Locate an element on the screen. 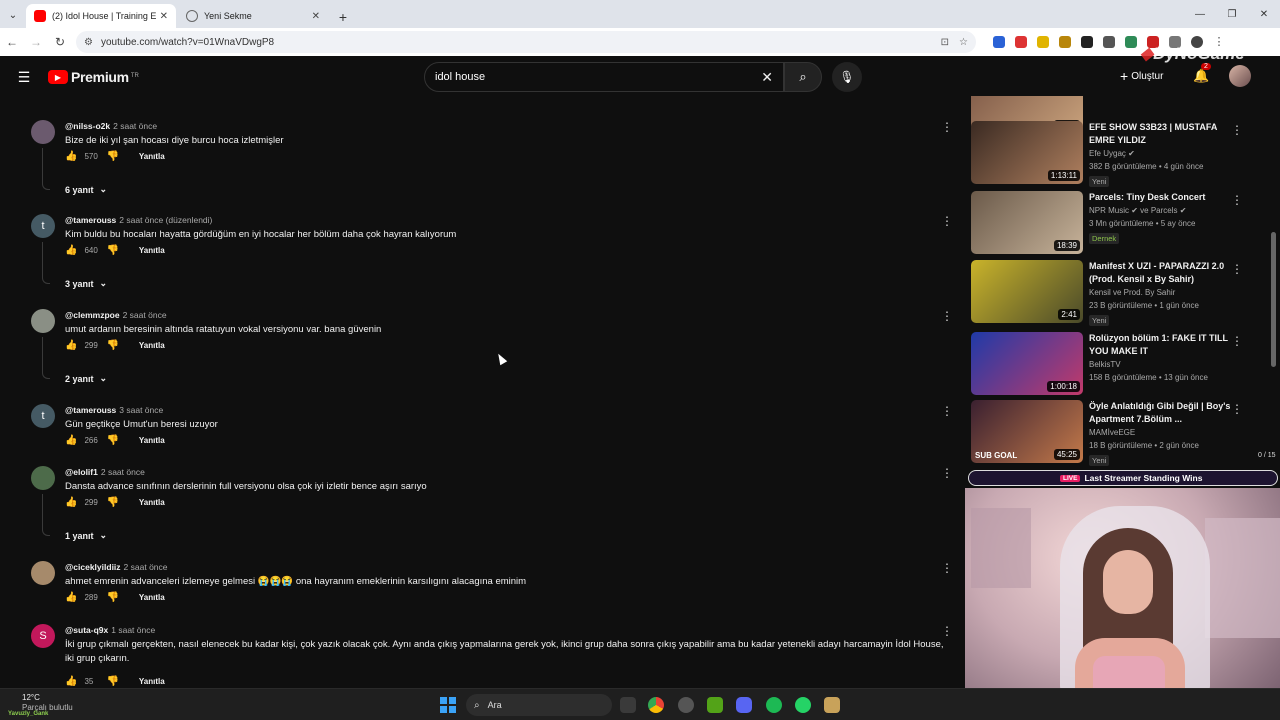 The height and width of the screenshot is (720, 1280). notifications-button: 🔔 2 is located at coordinates (1202, 73).